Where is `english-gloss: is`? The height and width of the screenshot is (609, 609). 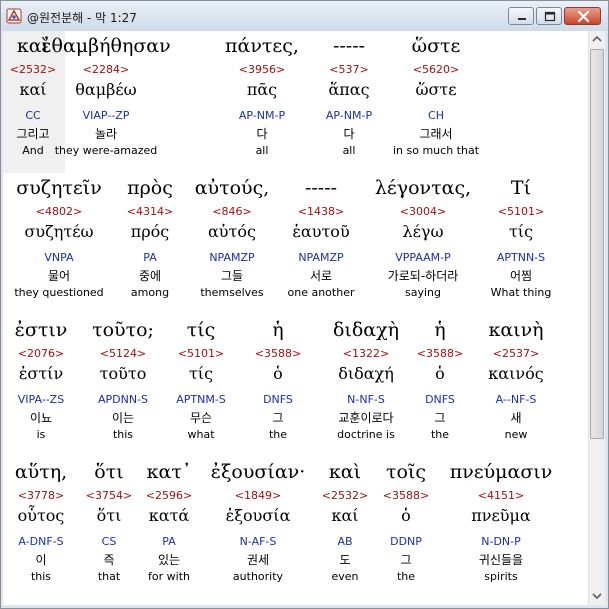
english-gloss: is is located at coordinates (41, 434).